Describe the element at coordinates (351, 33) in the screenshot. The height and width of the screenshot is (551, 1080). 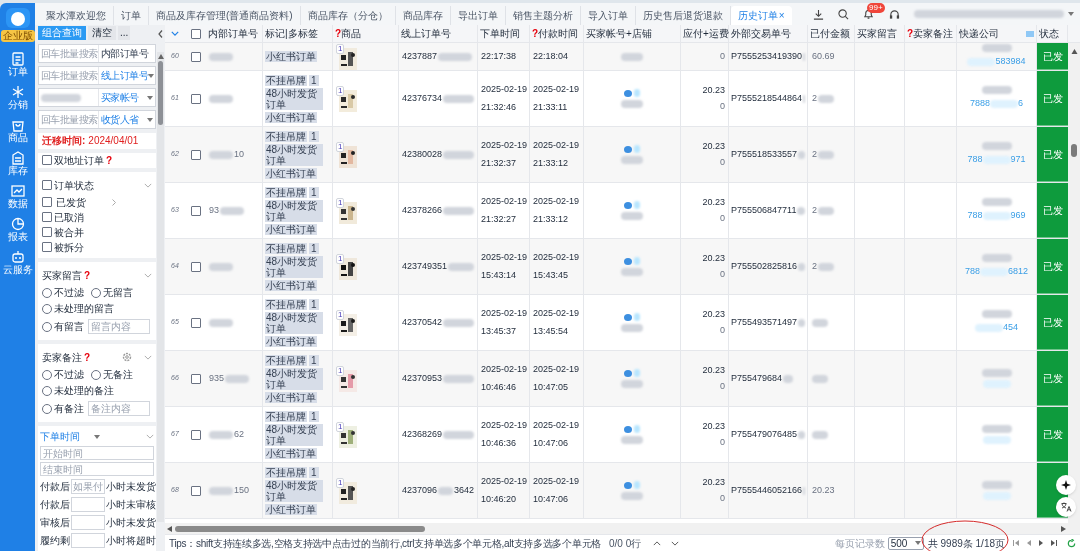
I see `column-header: 商品` at that location.